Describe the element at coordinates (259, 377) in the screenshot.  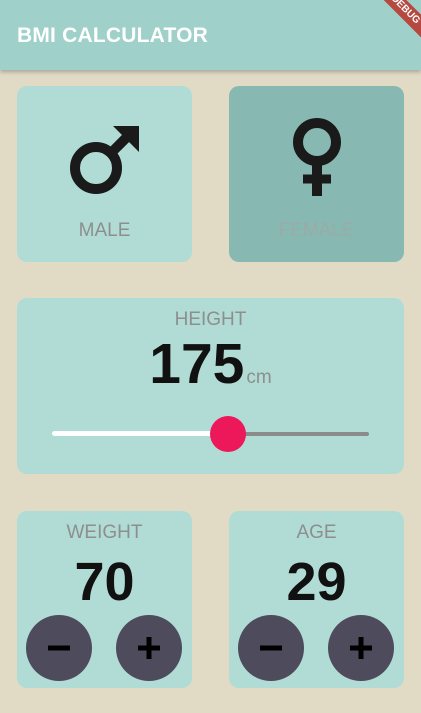
I see `height-unit: cm` at that location.